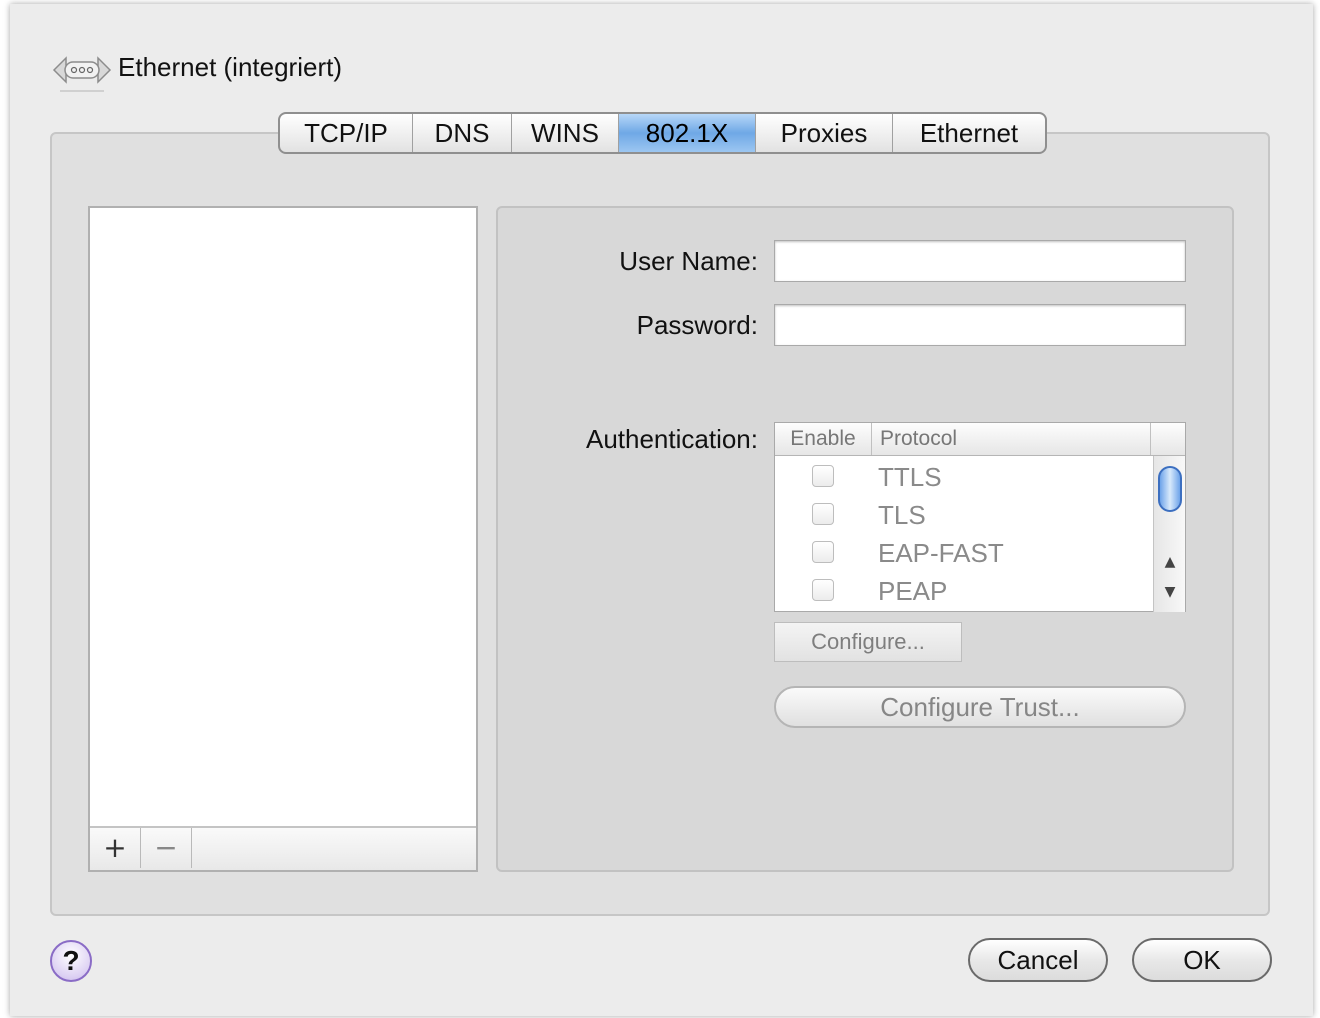 The height and width of the screenshot is (1018, 1320). Describe the element at coordinates (115, 848) in the screenshot. I see `add-profile-button: +` at that location.